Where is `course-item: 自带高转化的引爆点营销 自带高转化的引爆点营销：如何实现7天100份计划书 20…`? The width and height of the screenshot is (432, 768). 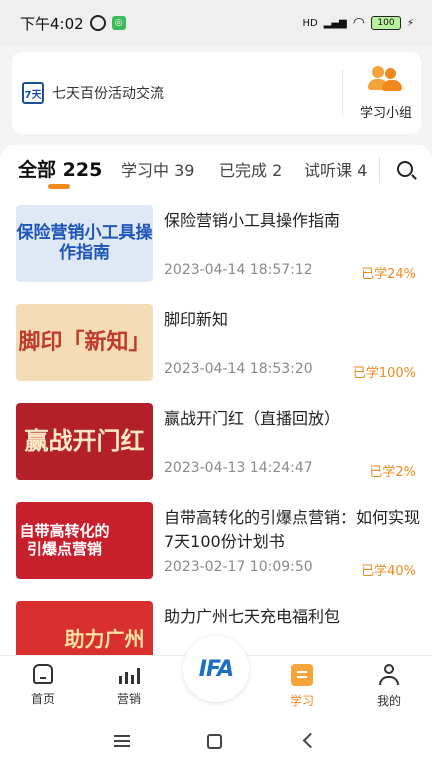 course-item: 自带高转化的引爆点营销 自带高转化的引爆点营销：如何实现7天100份计划书 20… is located at coordinates (216, 552).